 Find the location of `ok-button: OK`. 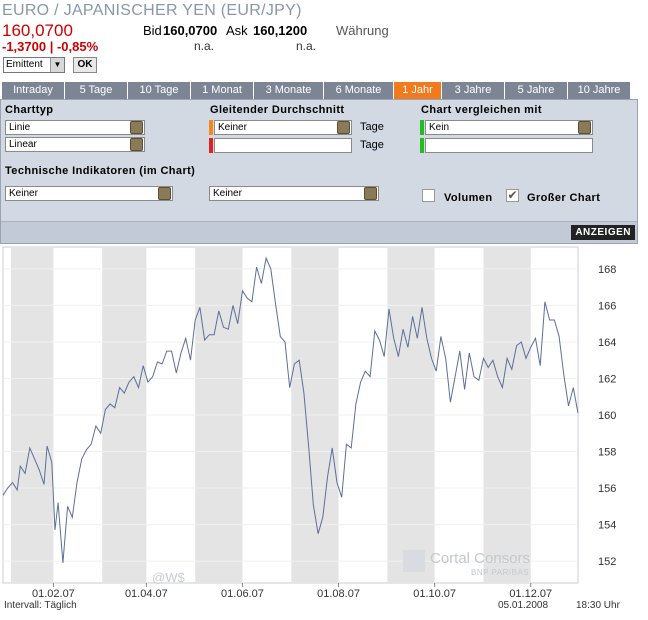

ok-button: OK is located at coordinates (85, 65).